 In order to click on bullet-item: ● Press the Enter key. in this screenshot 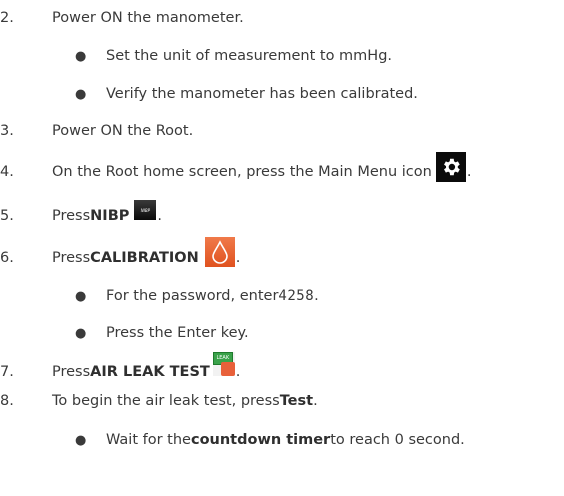, I will do `click(282, 330)`.